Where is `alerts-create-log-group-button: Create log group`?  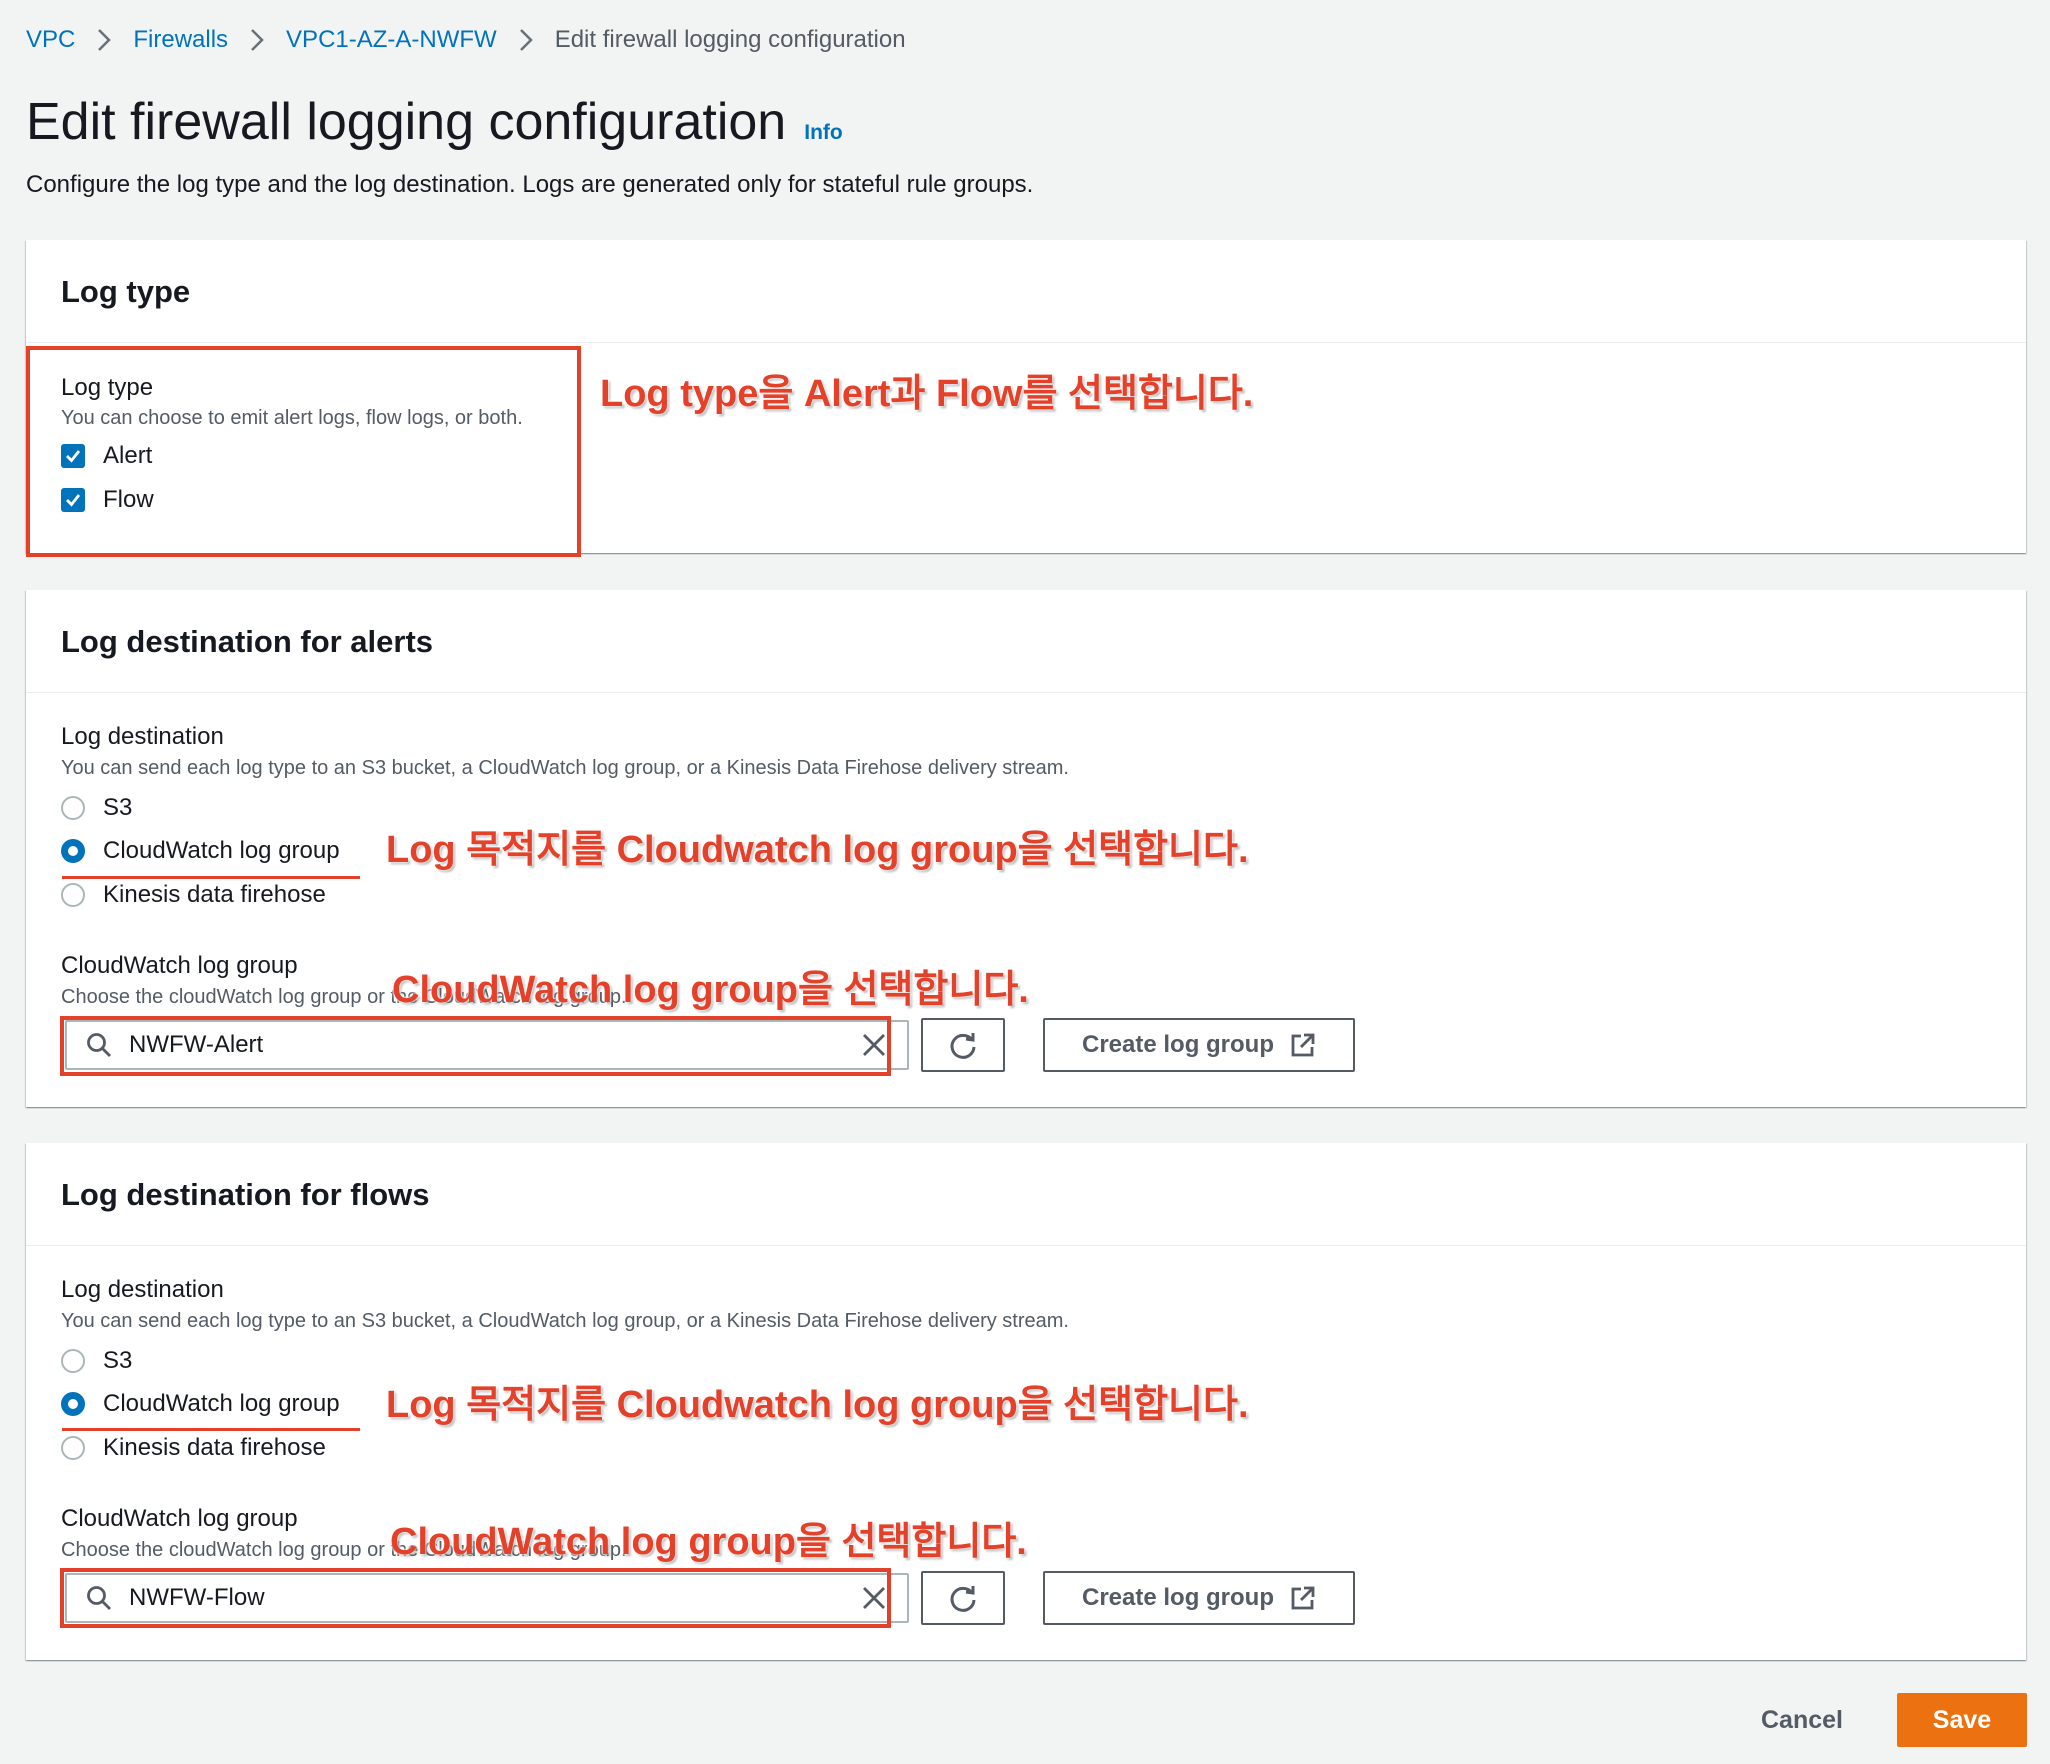 alerts-create-log-group-button: Create log group is located at coordinates (1199, 1045).